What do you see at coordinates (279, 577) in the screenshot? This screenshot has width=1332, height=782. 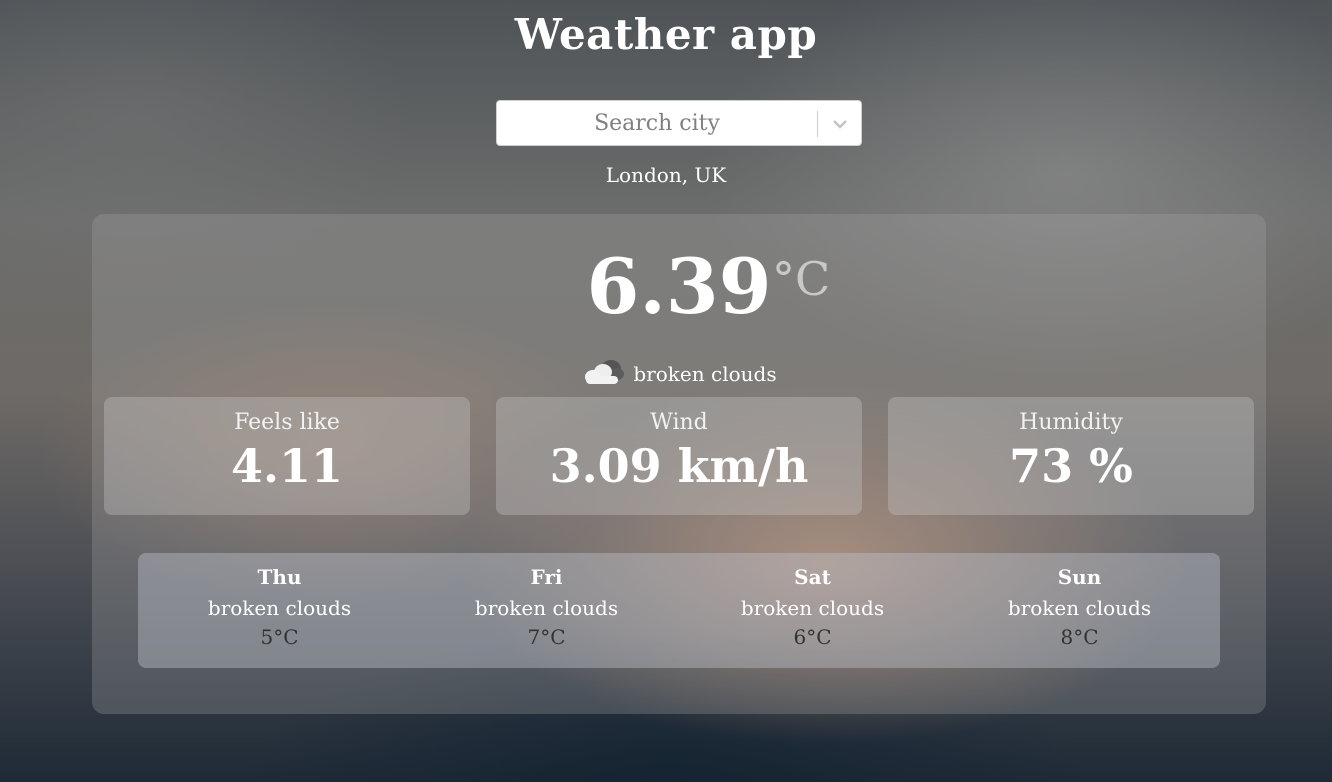 I see `forecast-day-name: Thu` at bounding box center [279, 577].